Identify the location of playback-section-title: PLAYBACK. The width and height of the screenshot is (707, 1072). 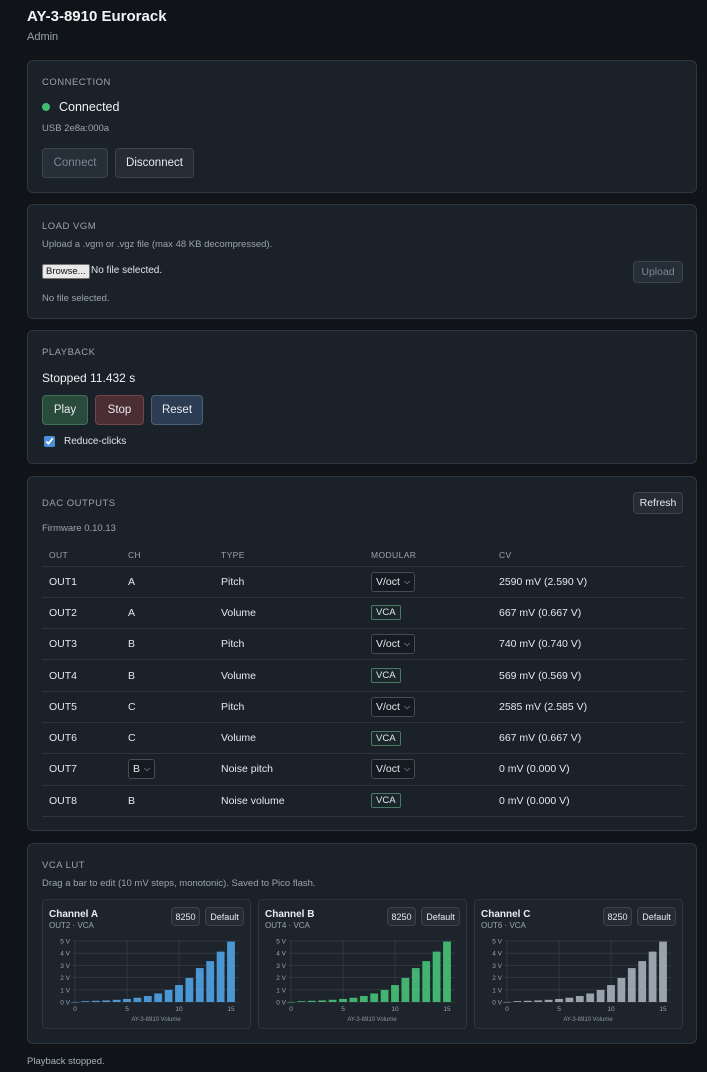
(69, 352).